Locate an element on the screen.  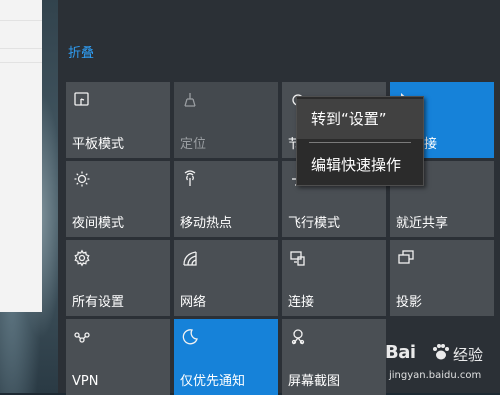
tile-mobile-hotspot: 移动热点 is located at coordinates (226, 199).